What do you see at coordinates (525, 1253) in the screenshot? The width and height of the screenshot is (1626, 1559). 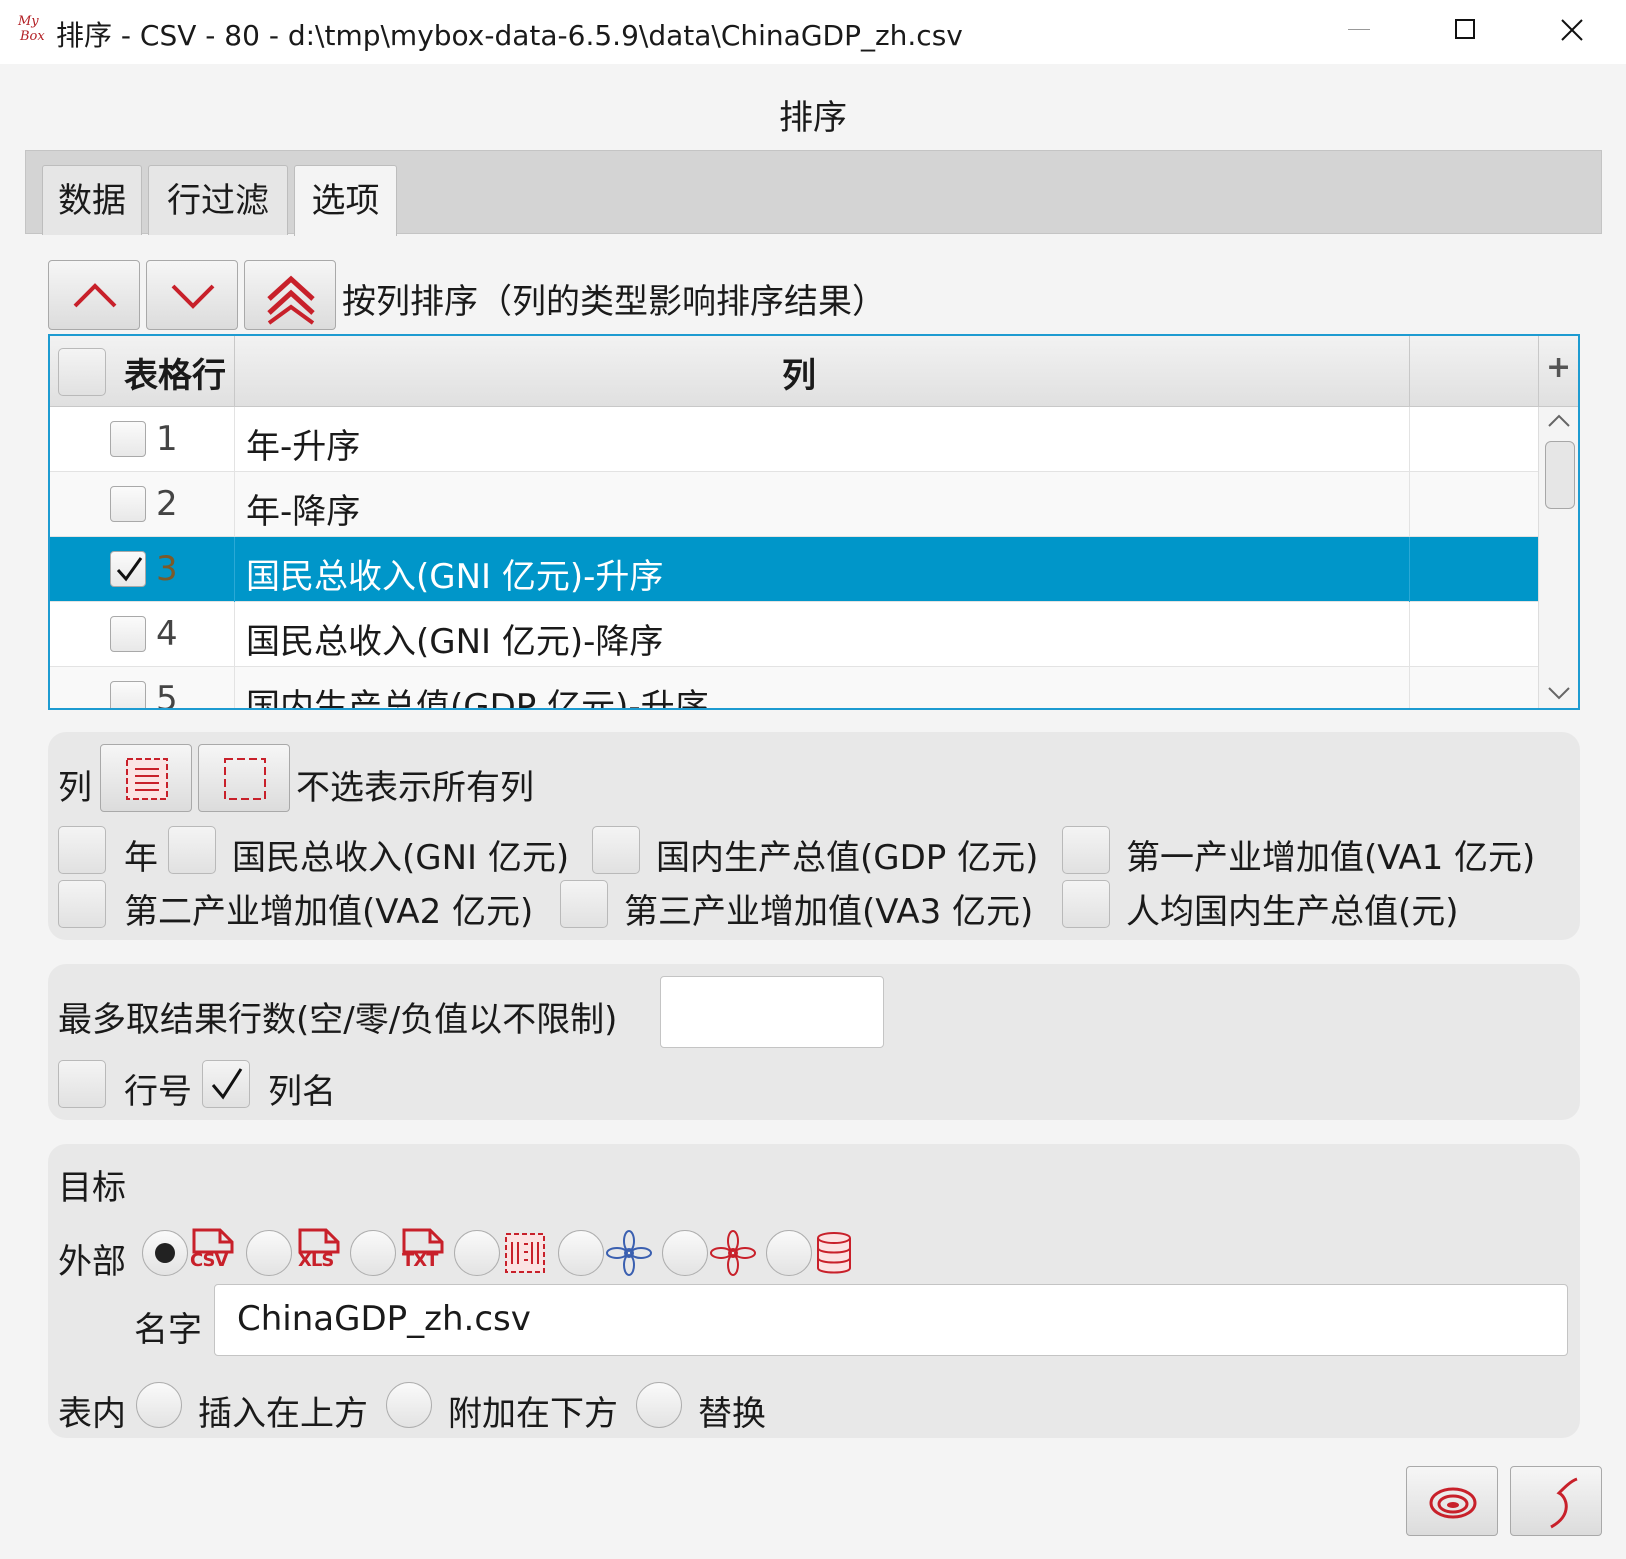 I see `matrix-icon` at bounding box center [525, 1253].